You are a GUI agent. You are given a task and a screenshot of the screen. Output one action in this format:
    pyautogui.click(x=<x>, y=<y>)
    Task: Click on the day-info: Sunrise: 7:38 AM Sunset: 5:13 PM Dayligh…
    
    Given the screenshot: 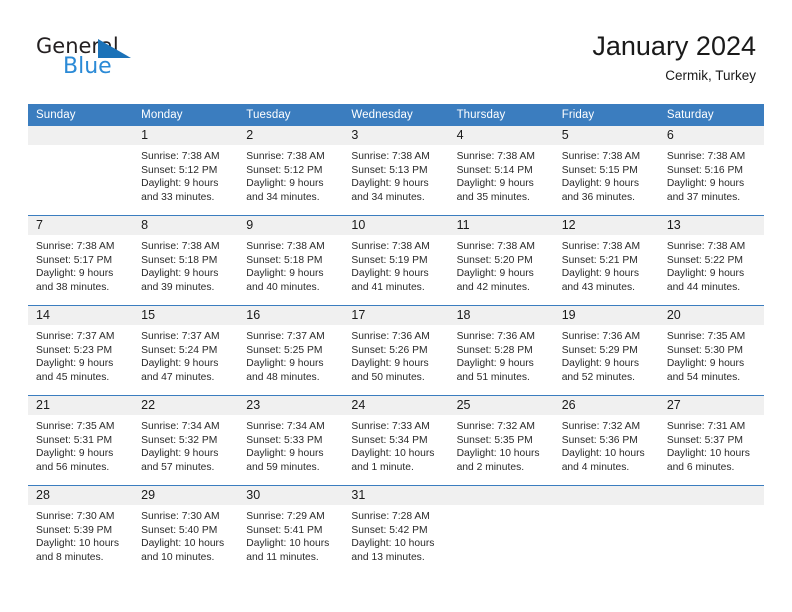 What is the action you would take?
    pyautogui.click(x=395, y=174)
    